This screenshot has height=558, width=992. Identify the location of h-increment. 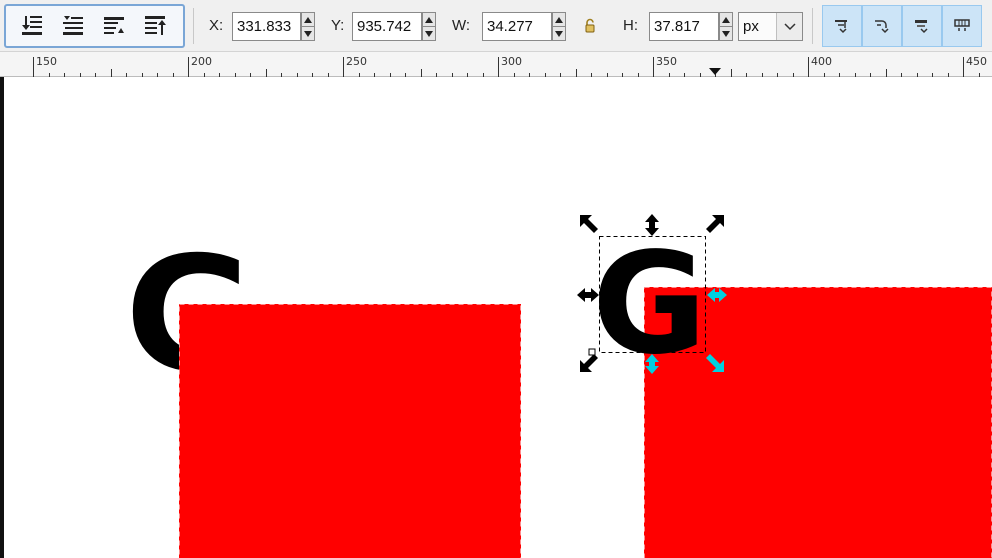
(726, 19).